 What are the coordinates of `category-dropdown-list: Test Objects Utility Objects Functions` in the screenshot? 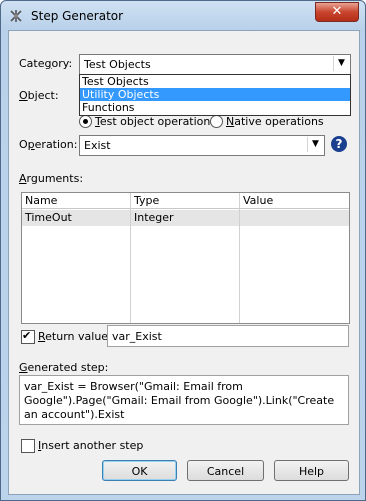 It's located at (215, 95).